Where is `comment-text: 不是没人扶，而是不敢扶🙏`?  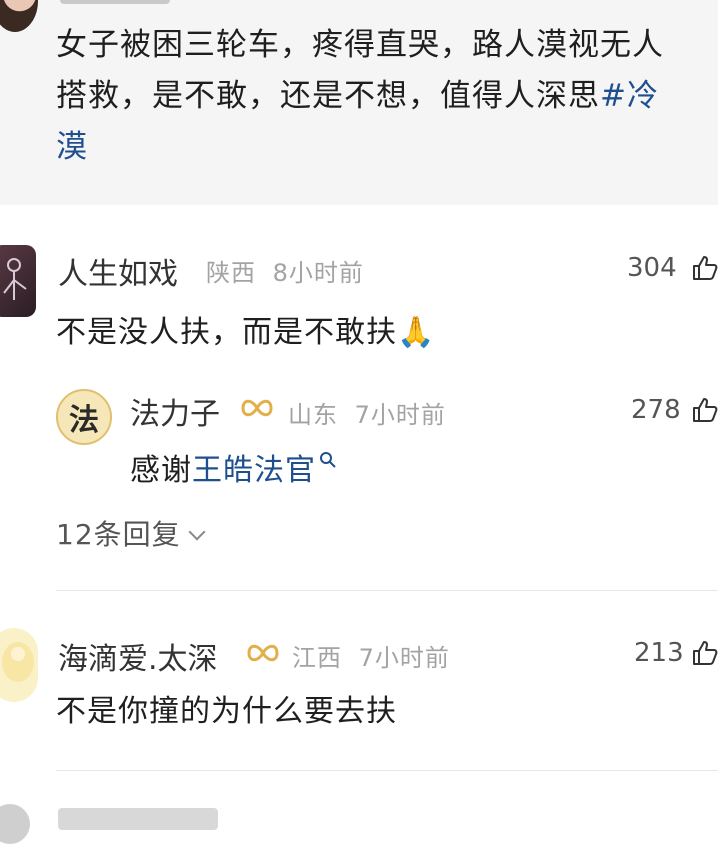 comment-text: 不是没人扶，而是不敢扶🙏 is located at coordinates (246, 332).